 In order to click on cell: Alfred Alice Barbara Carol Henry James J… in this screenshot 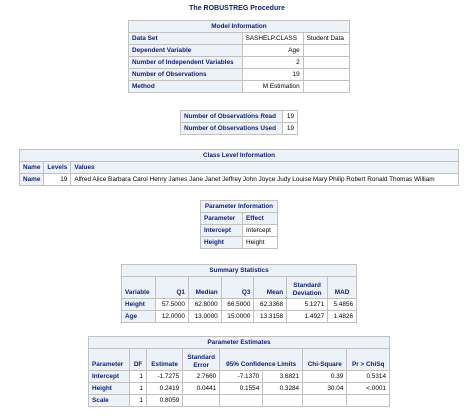, I will do `click(264, 179)`.